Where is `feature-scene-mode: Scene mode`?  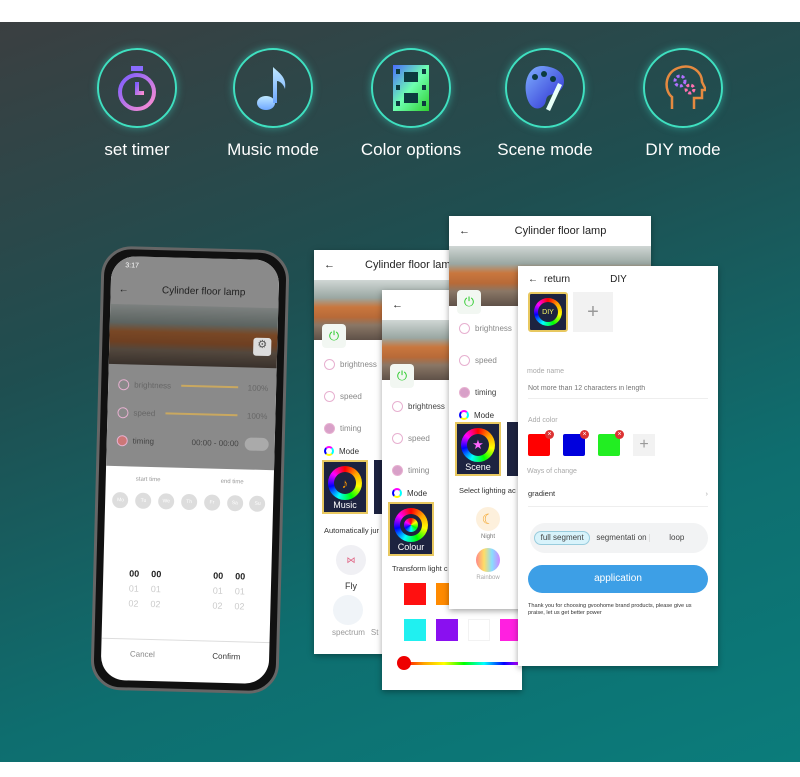 feature-scene-mode: Scene mode is located at coordinates (545, 104).